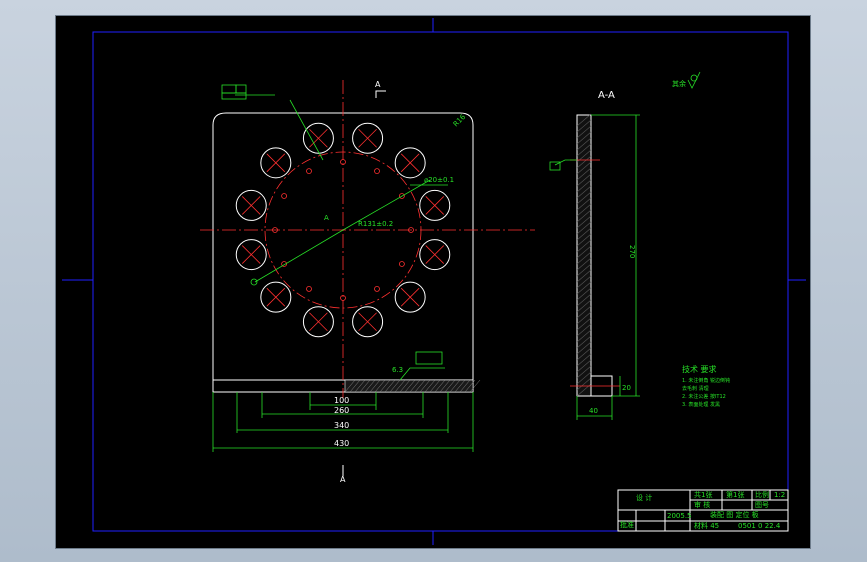 The image size is (867, 562). Describe the element at coordinates (626, 388) in the screenshot. I see `small-dim: 20` at that location.